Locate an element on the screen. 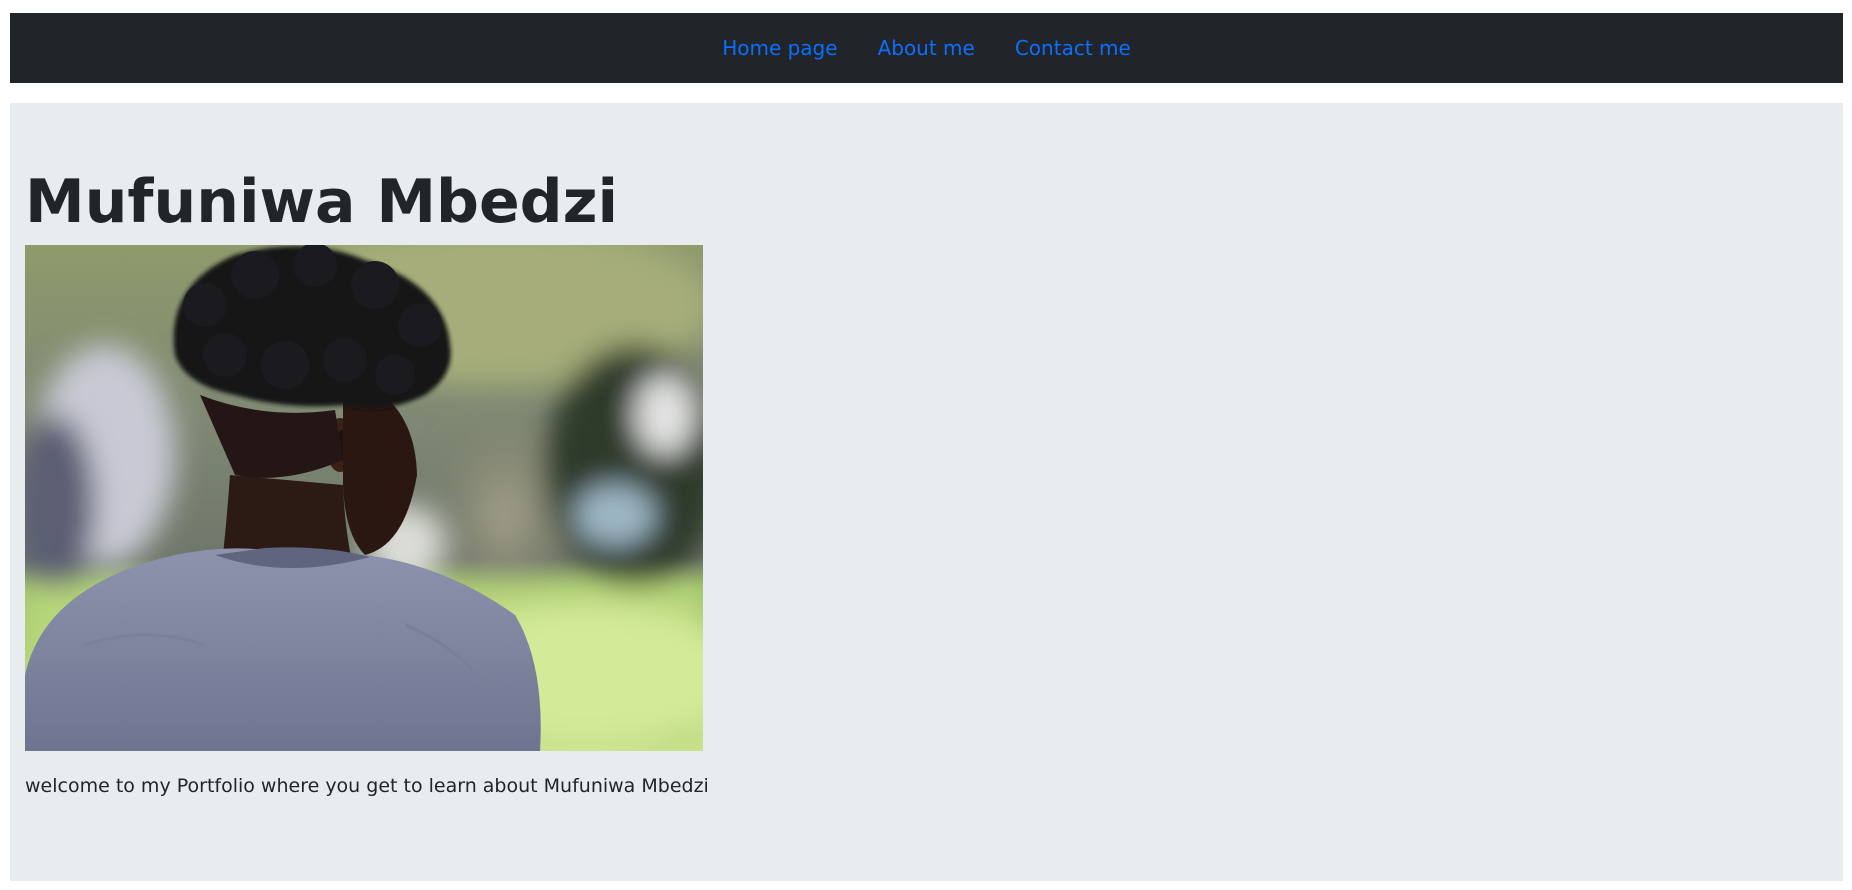 Image resolution: width=1852 pixels, height=890 pixels. top-navbar: Home page About me Contact me is located at coordinates (926, 48).